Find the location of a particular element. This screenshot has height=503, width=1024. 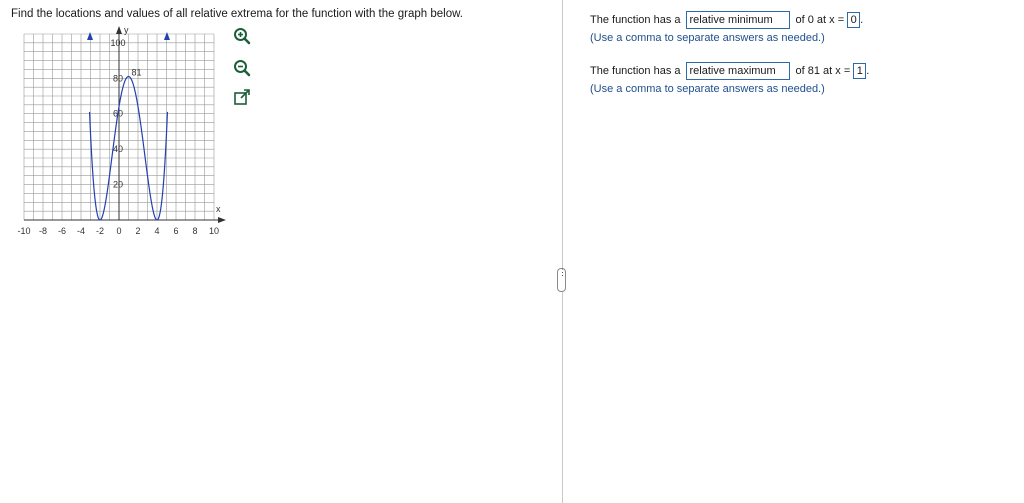

handle-grip-icon: ⋮ is located at coordinates (562, 272).